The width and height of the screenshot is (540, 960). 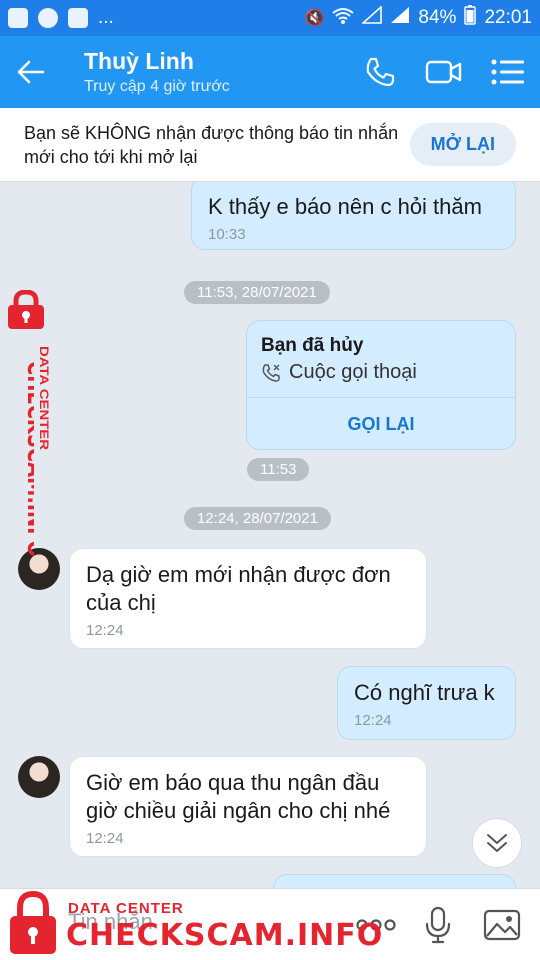 What do you see at coordinates (257, 292) in the screenshot?
I see `date-separator: 11:53, 28/07/2021` at bounding box center [257, 292].